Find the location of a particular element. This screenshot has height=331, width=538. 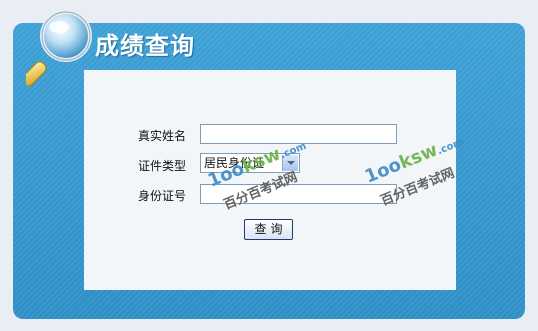

query-button: 查询 is located at coordinates (268, 229).